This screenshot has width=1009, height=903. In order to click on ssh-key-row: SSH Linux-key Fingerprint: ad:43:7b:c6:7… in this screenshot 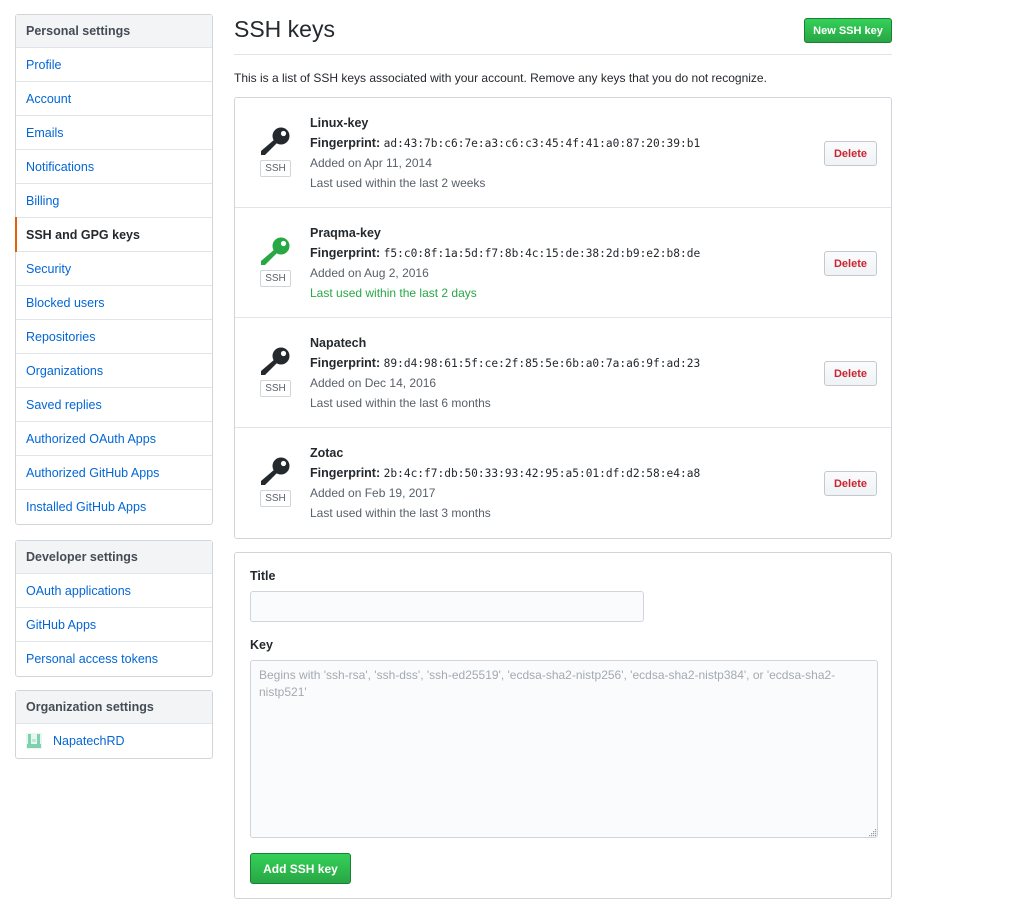, I will do `click(563, 153)`.